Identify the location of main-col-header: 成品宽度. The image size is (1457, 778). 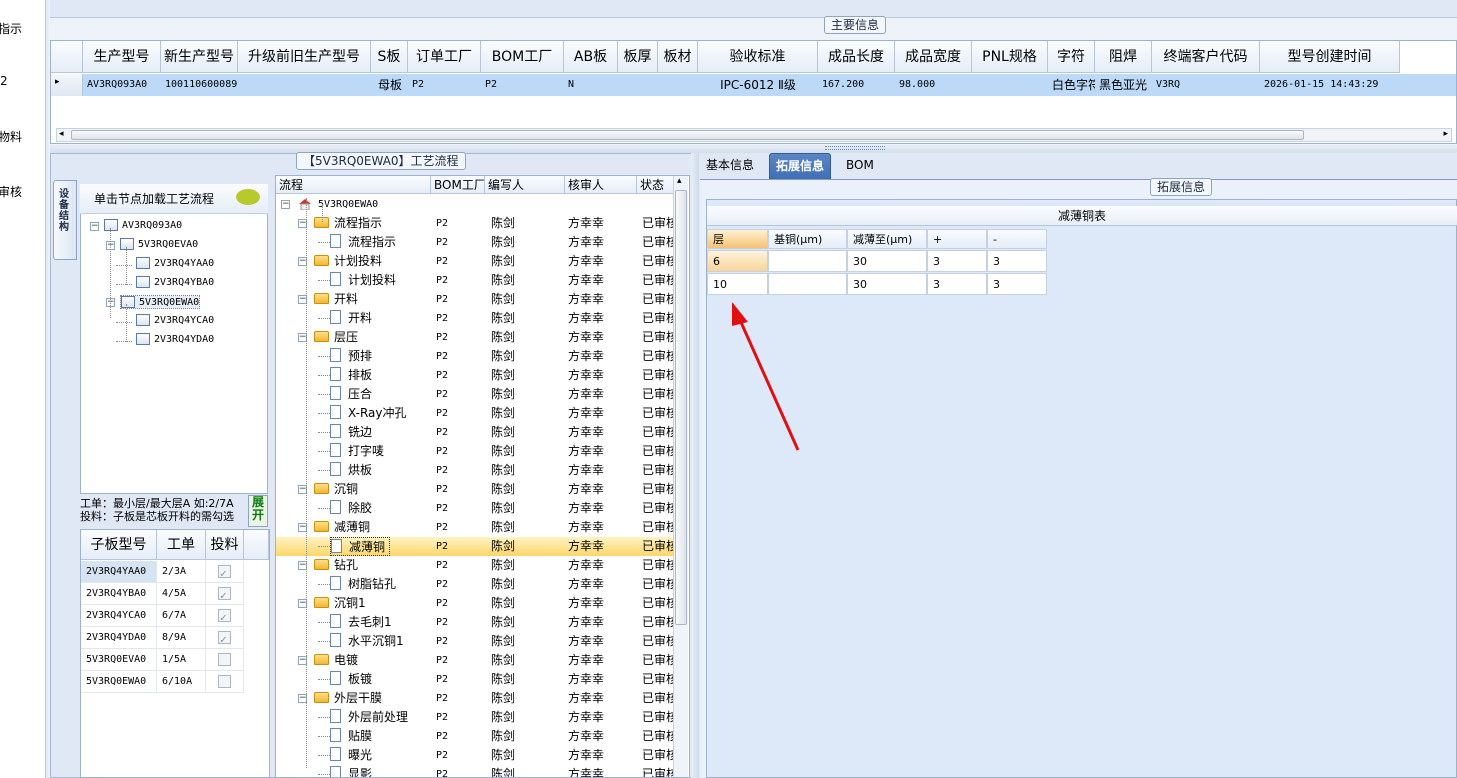
(933, 57).